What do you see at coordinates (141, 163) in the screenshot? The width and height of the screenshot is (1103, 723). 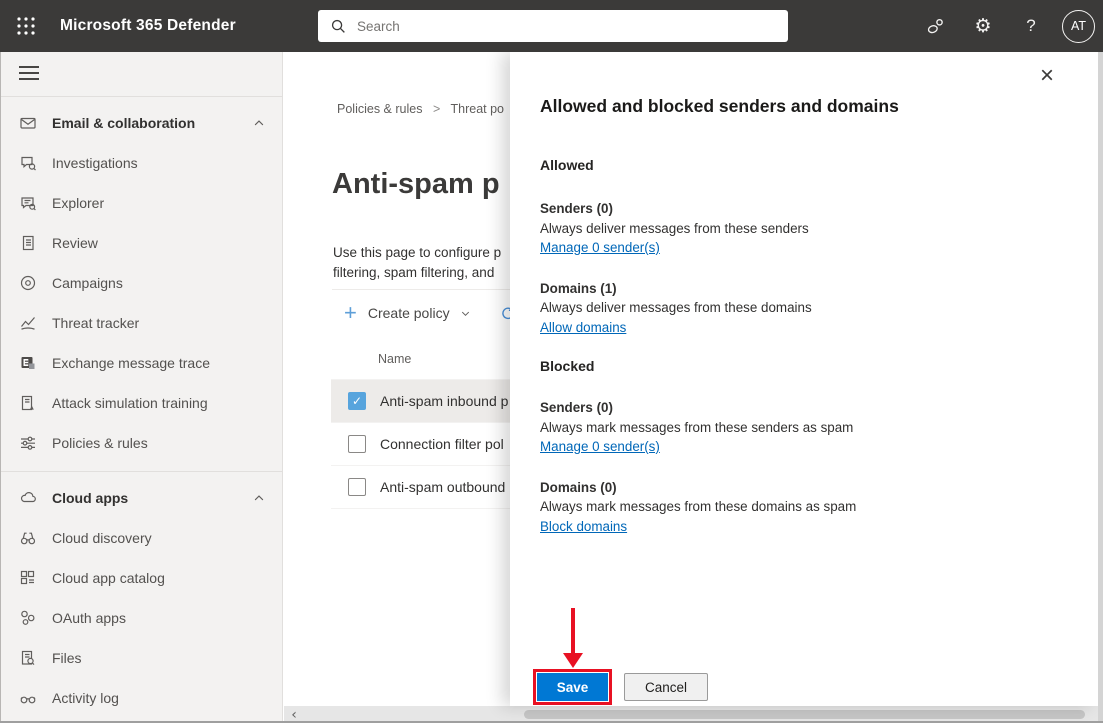 I see `sidebar-item-investigations: Investigations` at bounding box center [141, 163].